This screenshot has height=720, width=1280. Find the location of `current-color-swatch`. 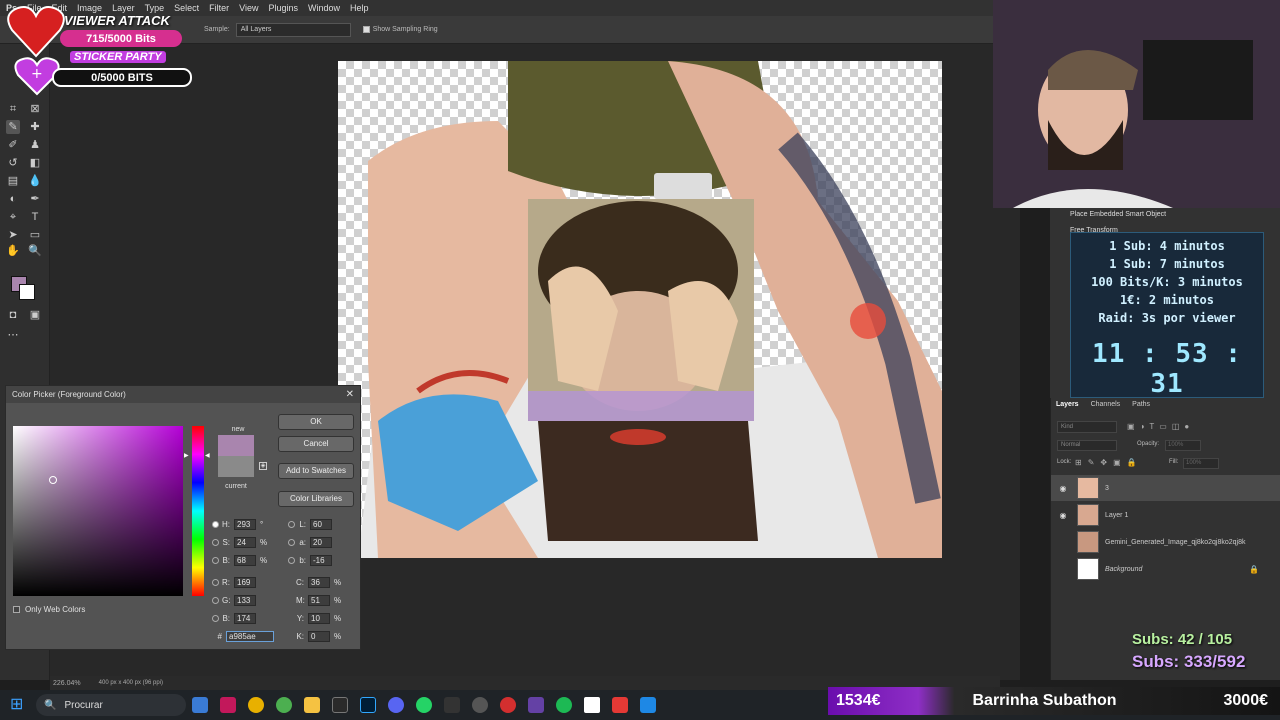

current-color-swatch is located at coordinates (236, 466).